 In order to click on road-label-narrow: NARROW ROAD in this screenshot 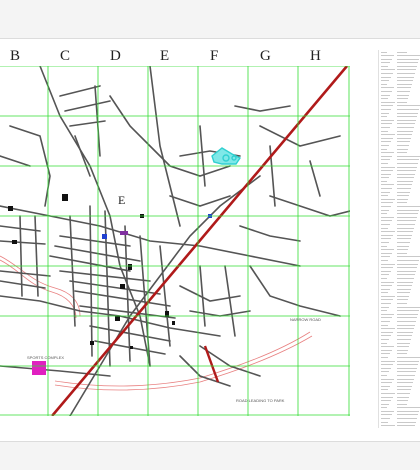, I will do `click(305, 319)`.